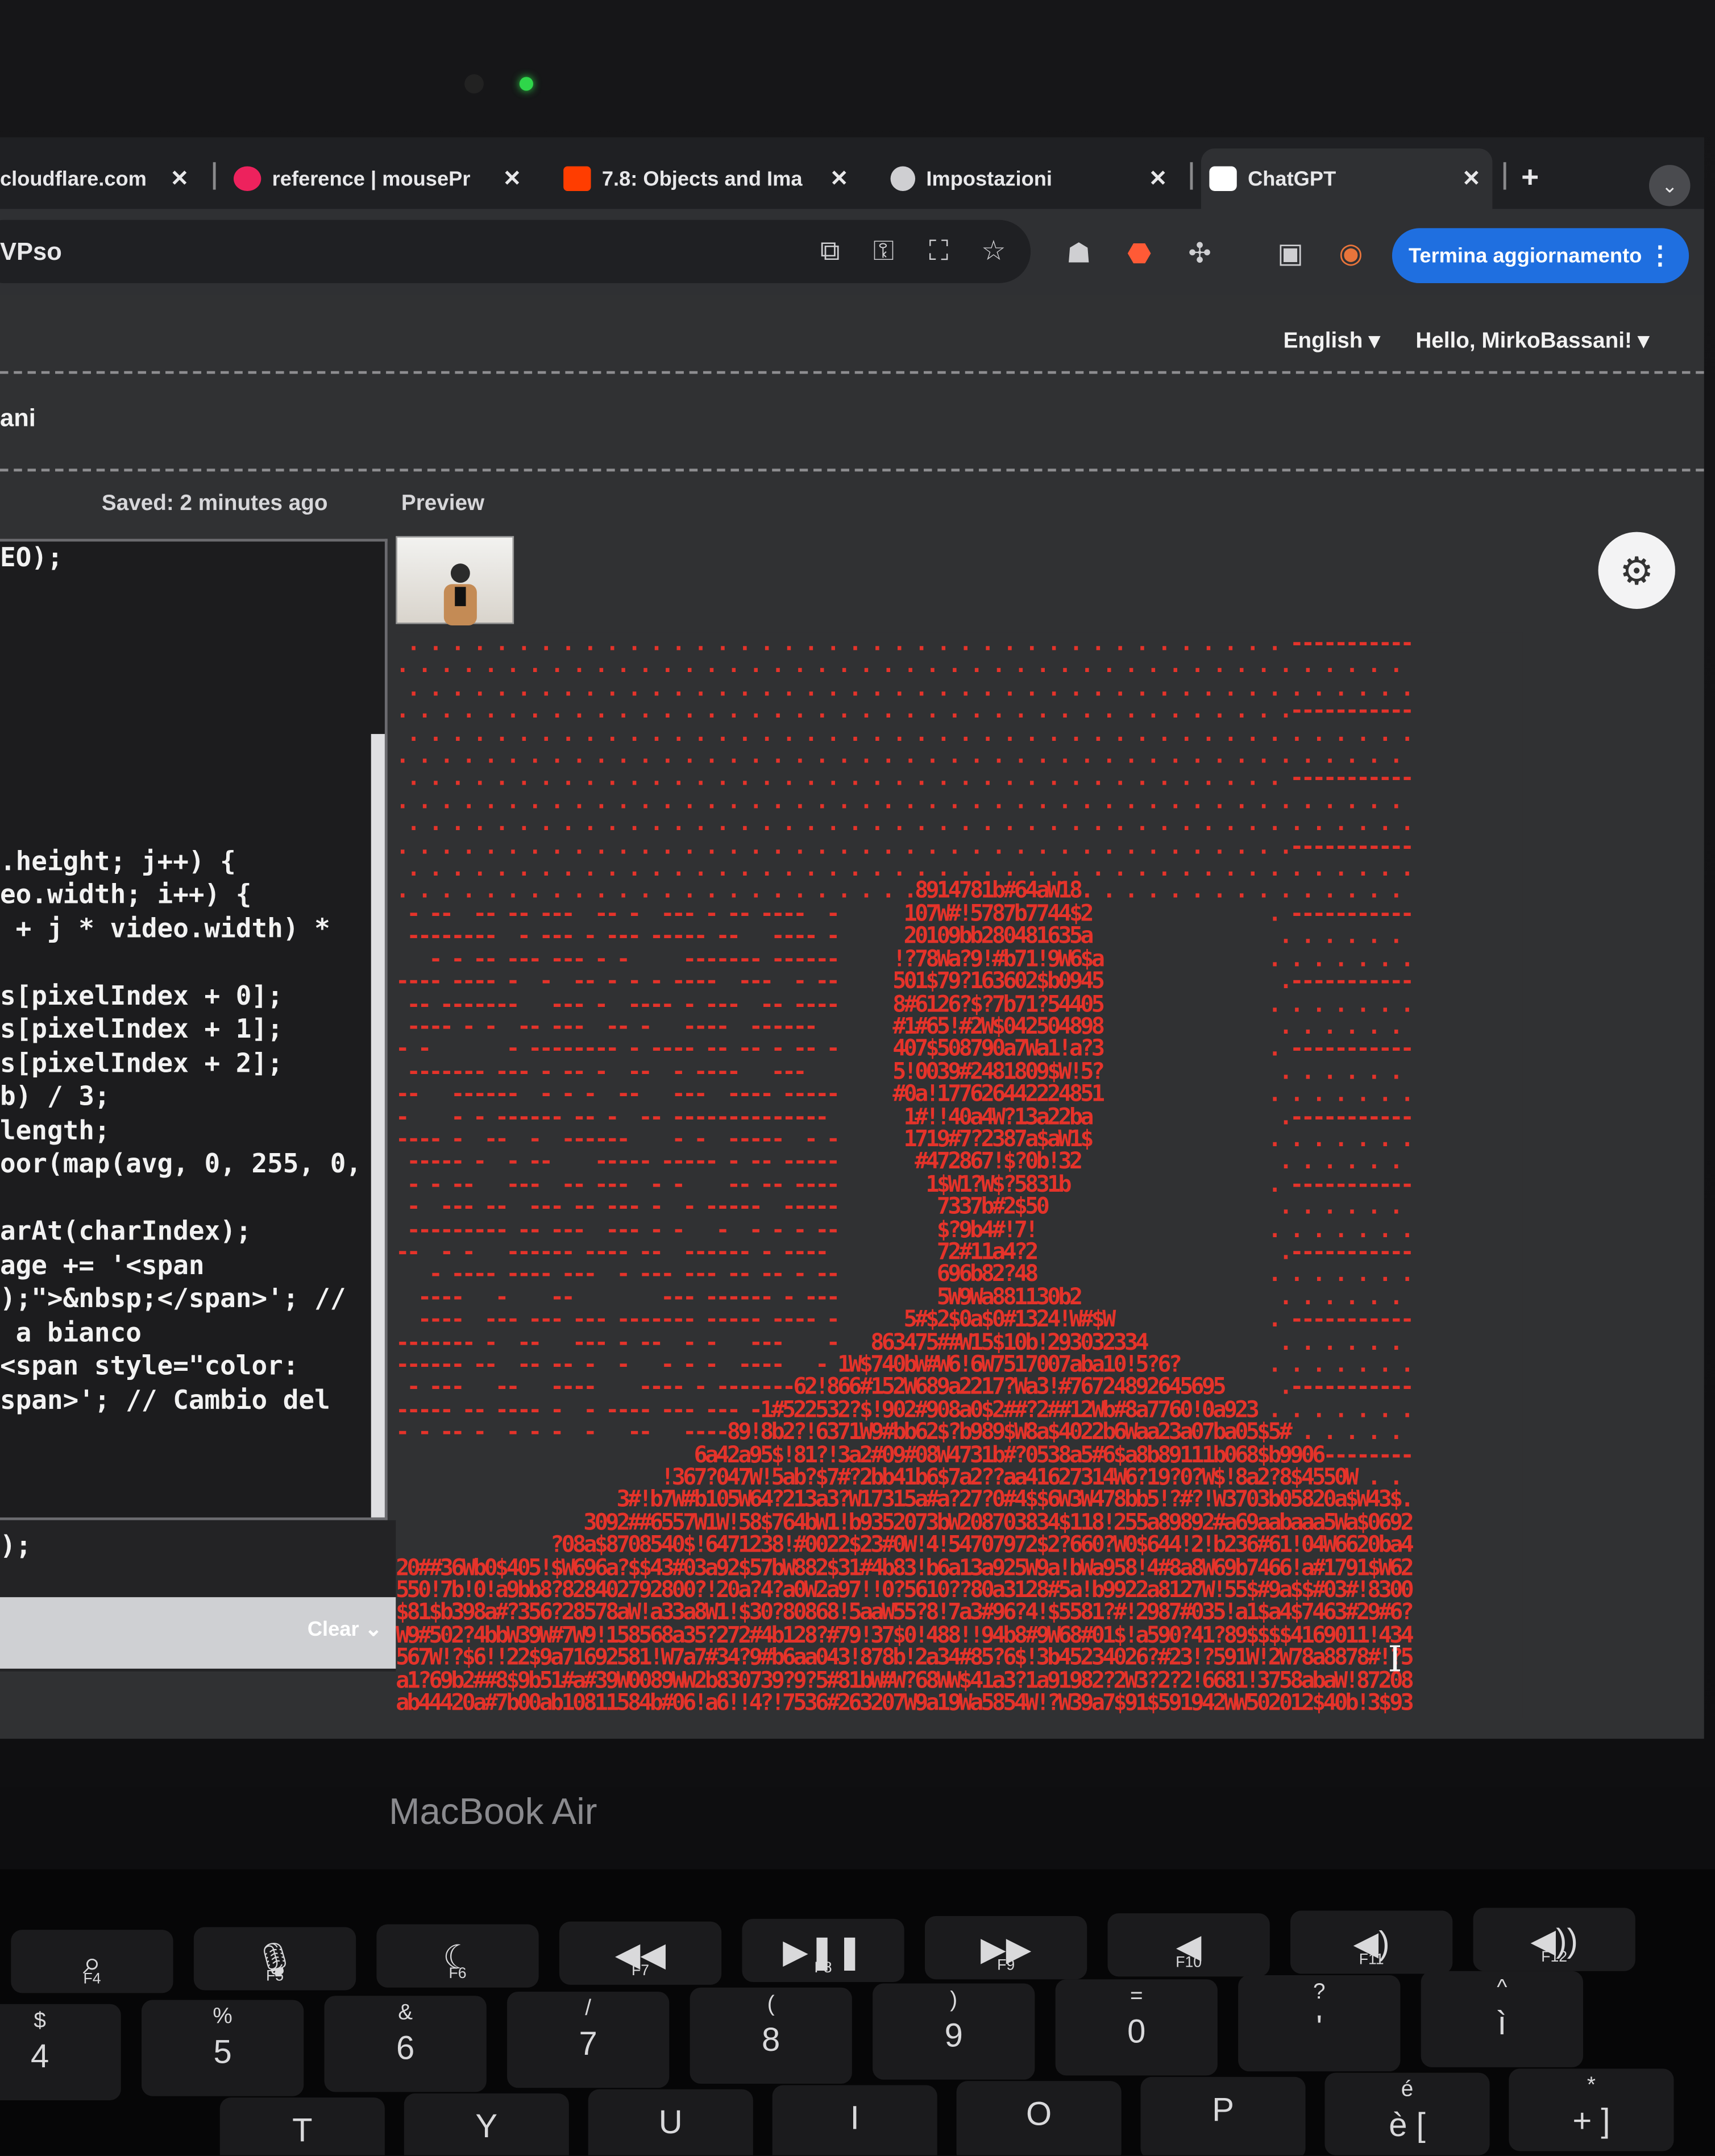 The height and width of the screenshot is (2156, 1715). I want to click on key-function-legend: F11, so click(1371, 1959).